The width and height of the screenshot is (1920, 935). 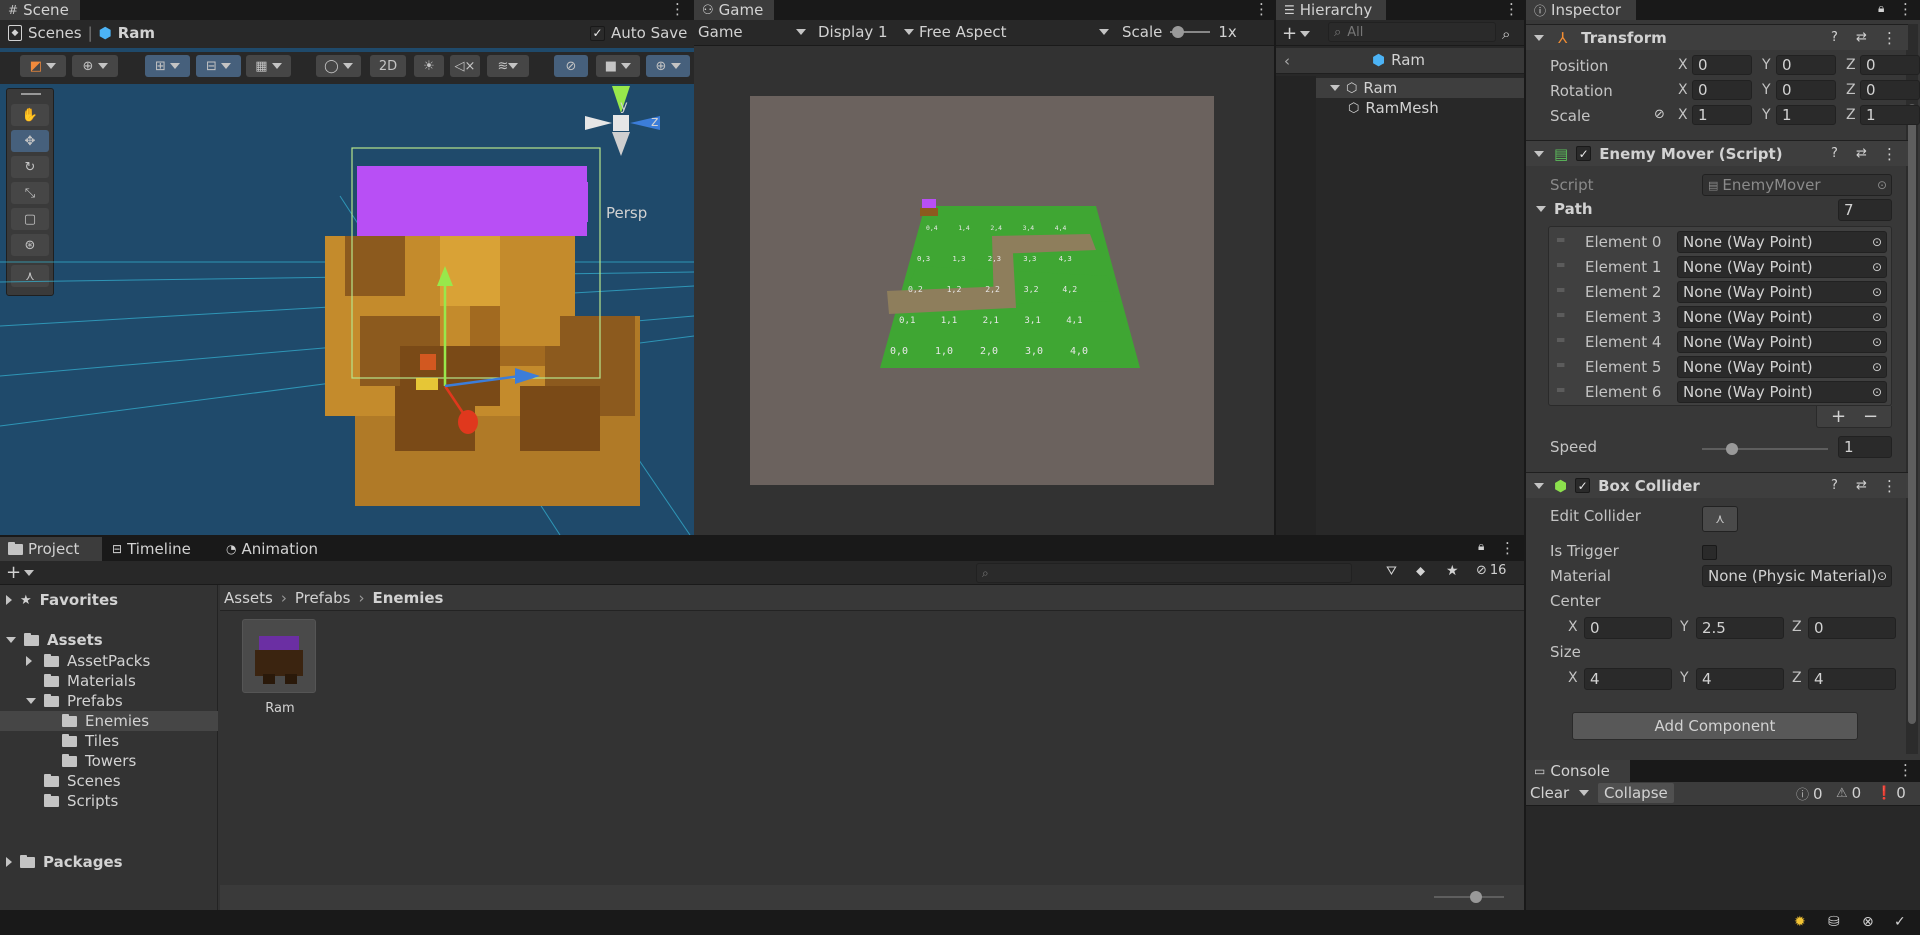 I want to click on remove-element-button: −, so click(x=1870, y=416).